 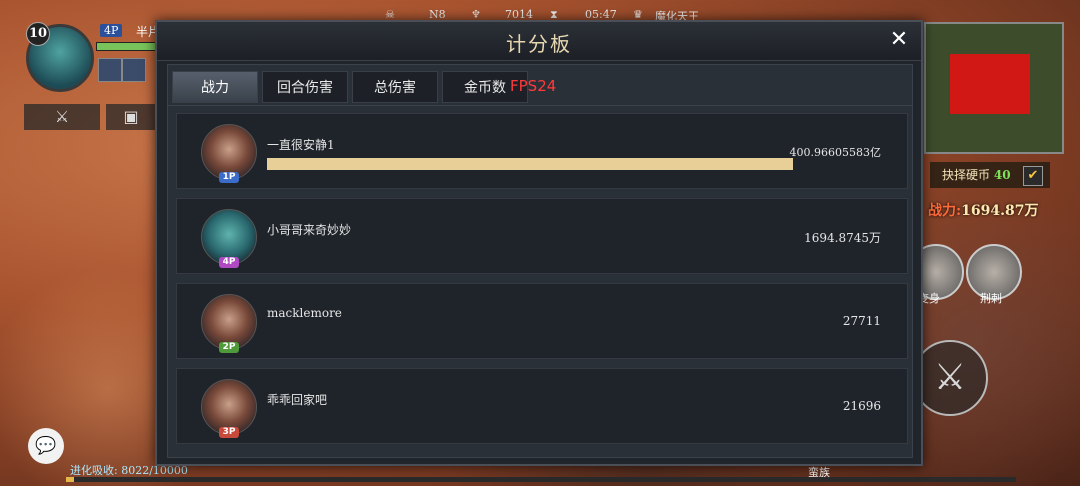 What do you see at coordinates (835, 152) in the screenshot?
I see `player-score: 400.96605583亿` at bounding box center [835, 152].